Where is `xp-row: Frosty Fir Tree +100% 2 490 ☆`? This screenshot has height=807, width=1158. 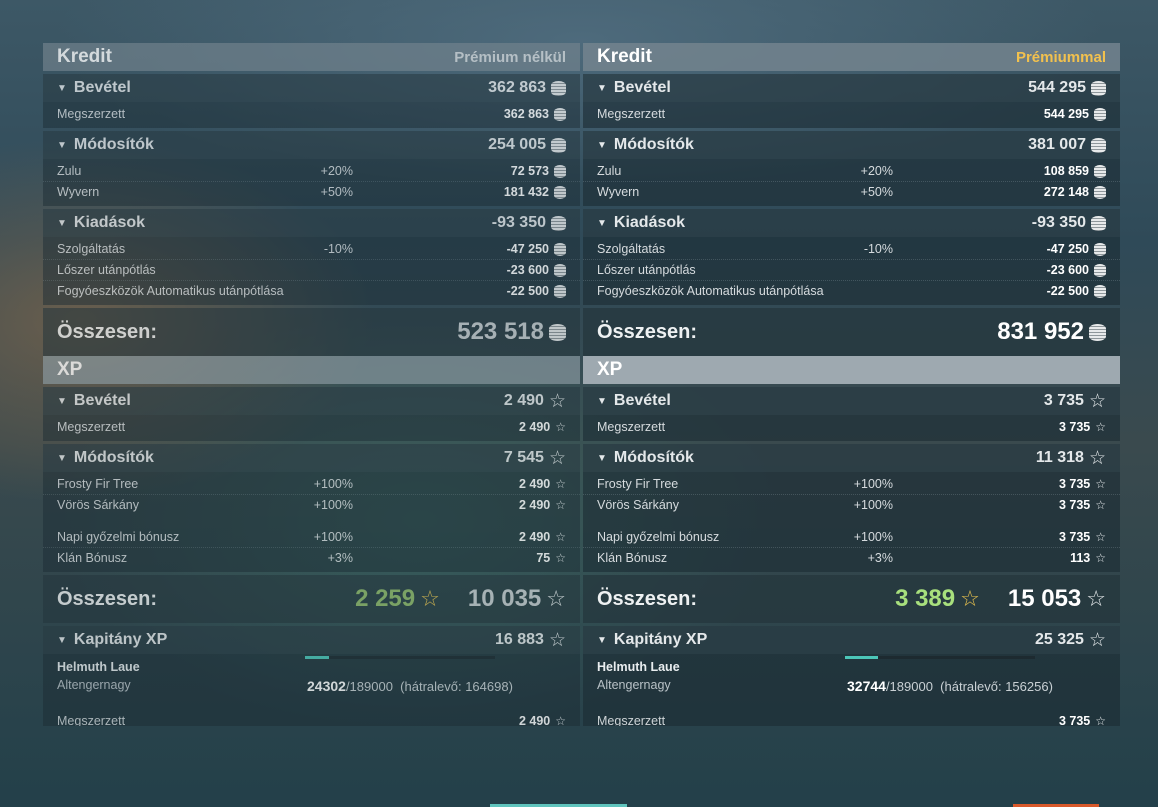
xp-row: Frosty Fir Tree +100% 2 490 ☆ is located at coordinates (311, 484).